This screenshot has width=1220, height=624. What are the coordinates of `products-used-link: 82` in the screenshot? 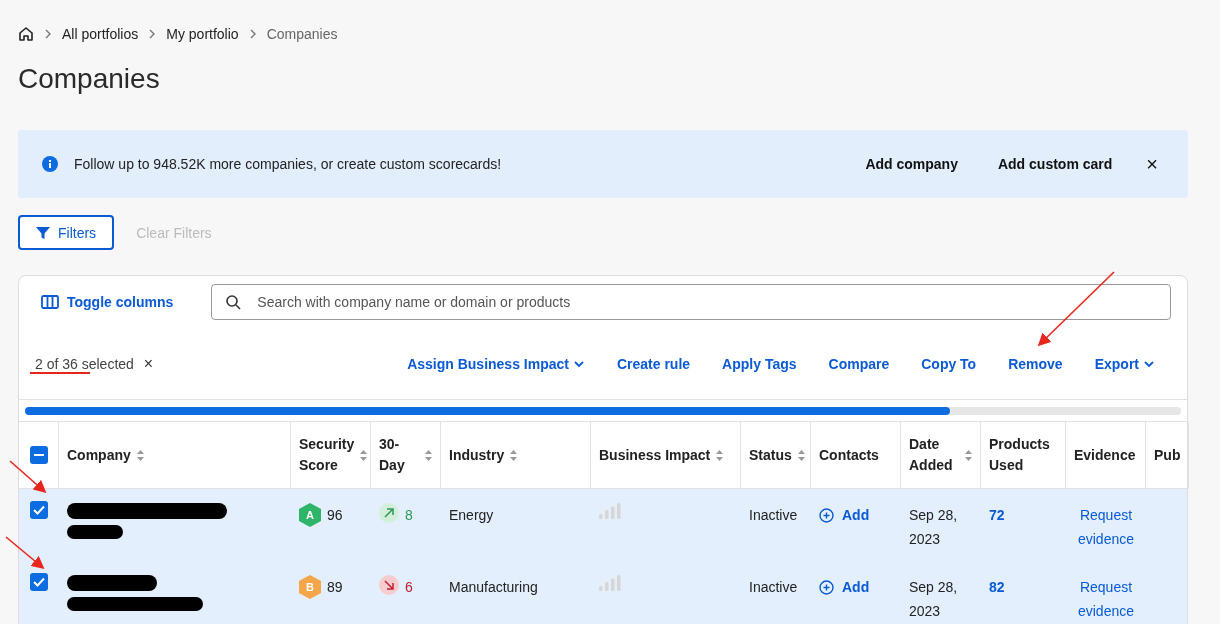 It's located at (997, 587).